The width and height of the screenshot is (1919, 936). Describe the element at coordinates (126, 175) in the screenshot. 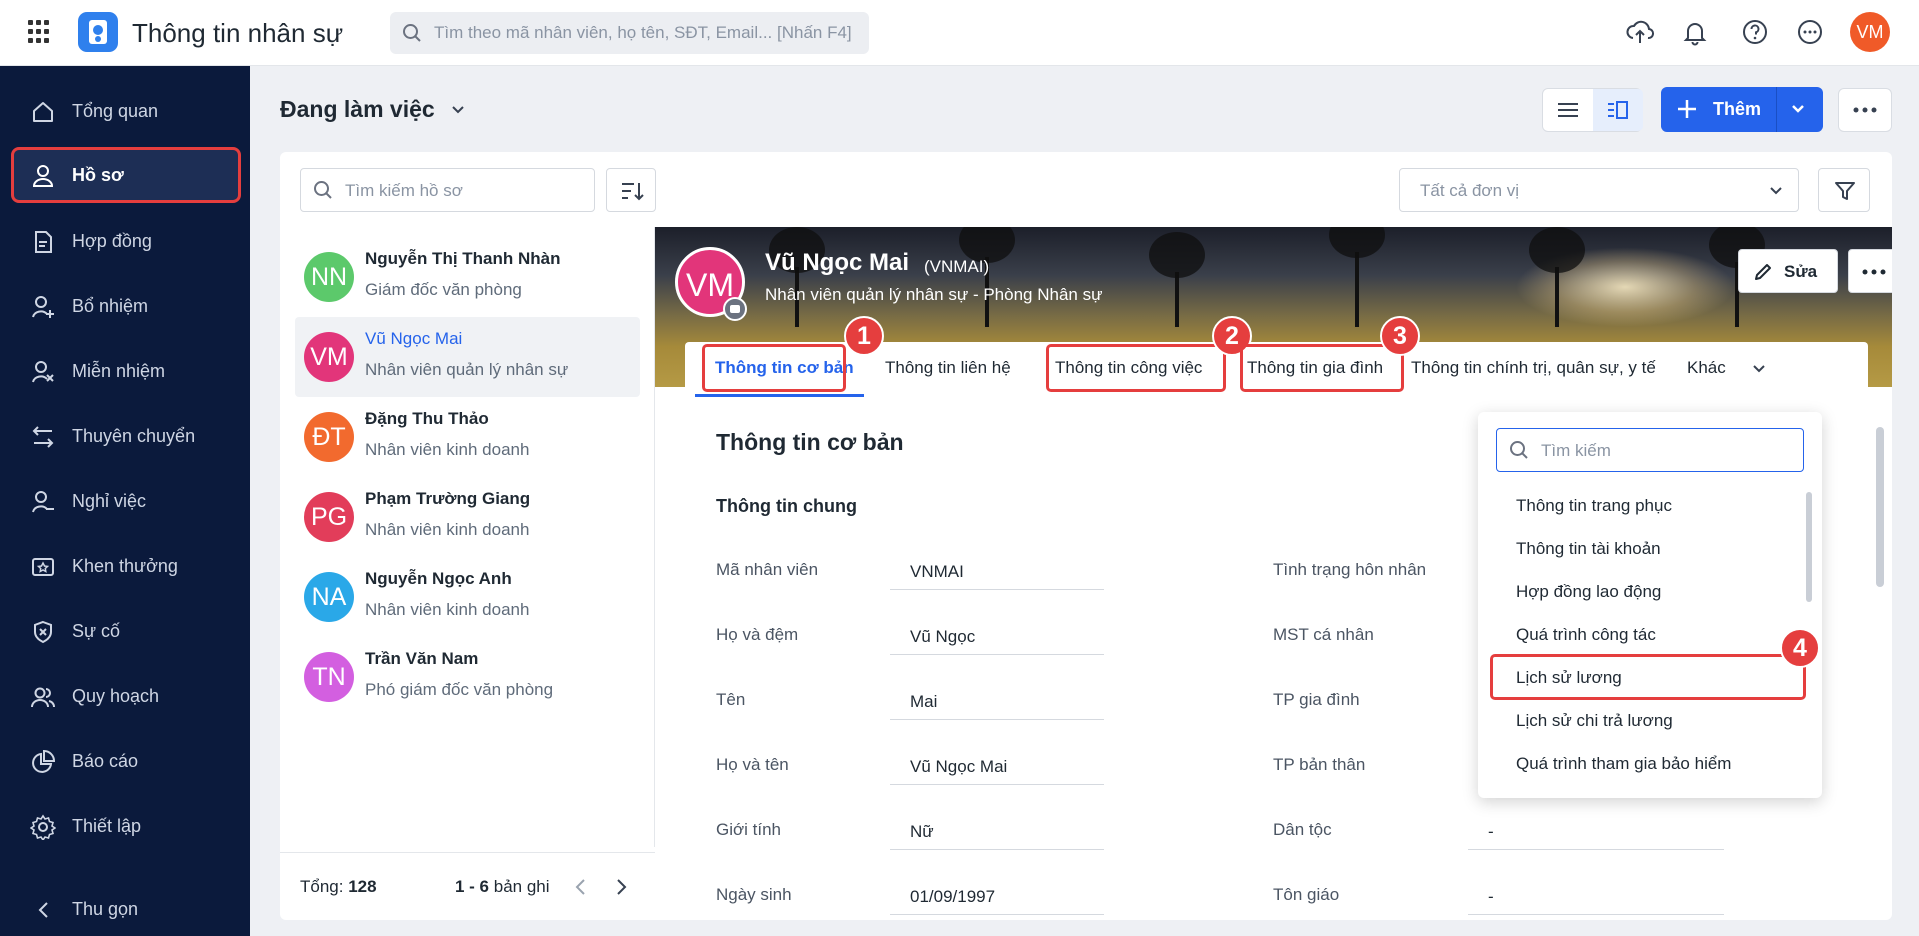

I see `sidebar-item-ho-so: Hồ sơ` at that location.